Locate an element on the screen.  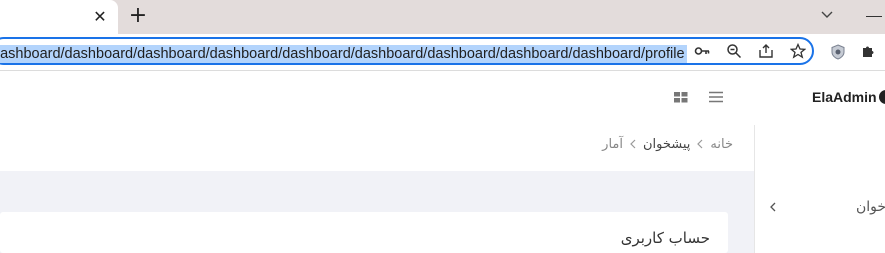
shield-icon is located at coordinates (838, 52).